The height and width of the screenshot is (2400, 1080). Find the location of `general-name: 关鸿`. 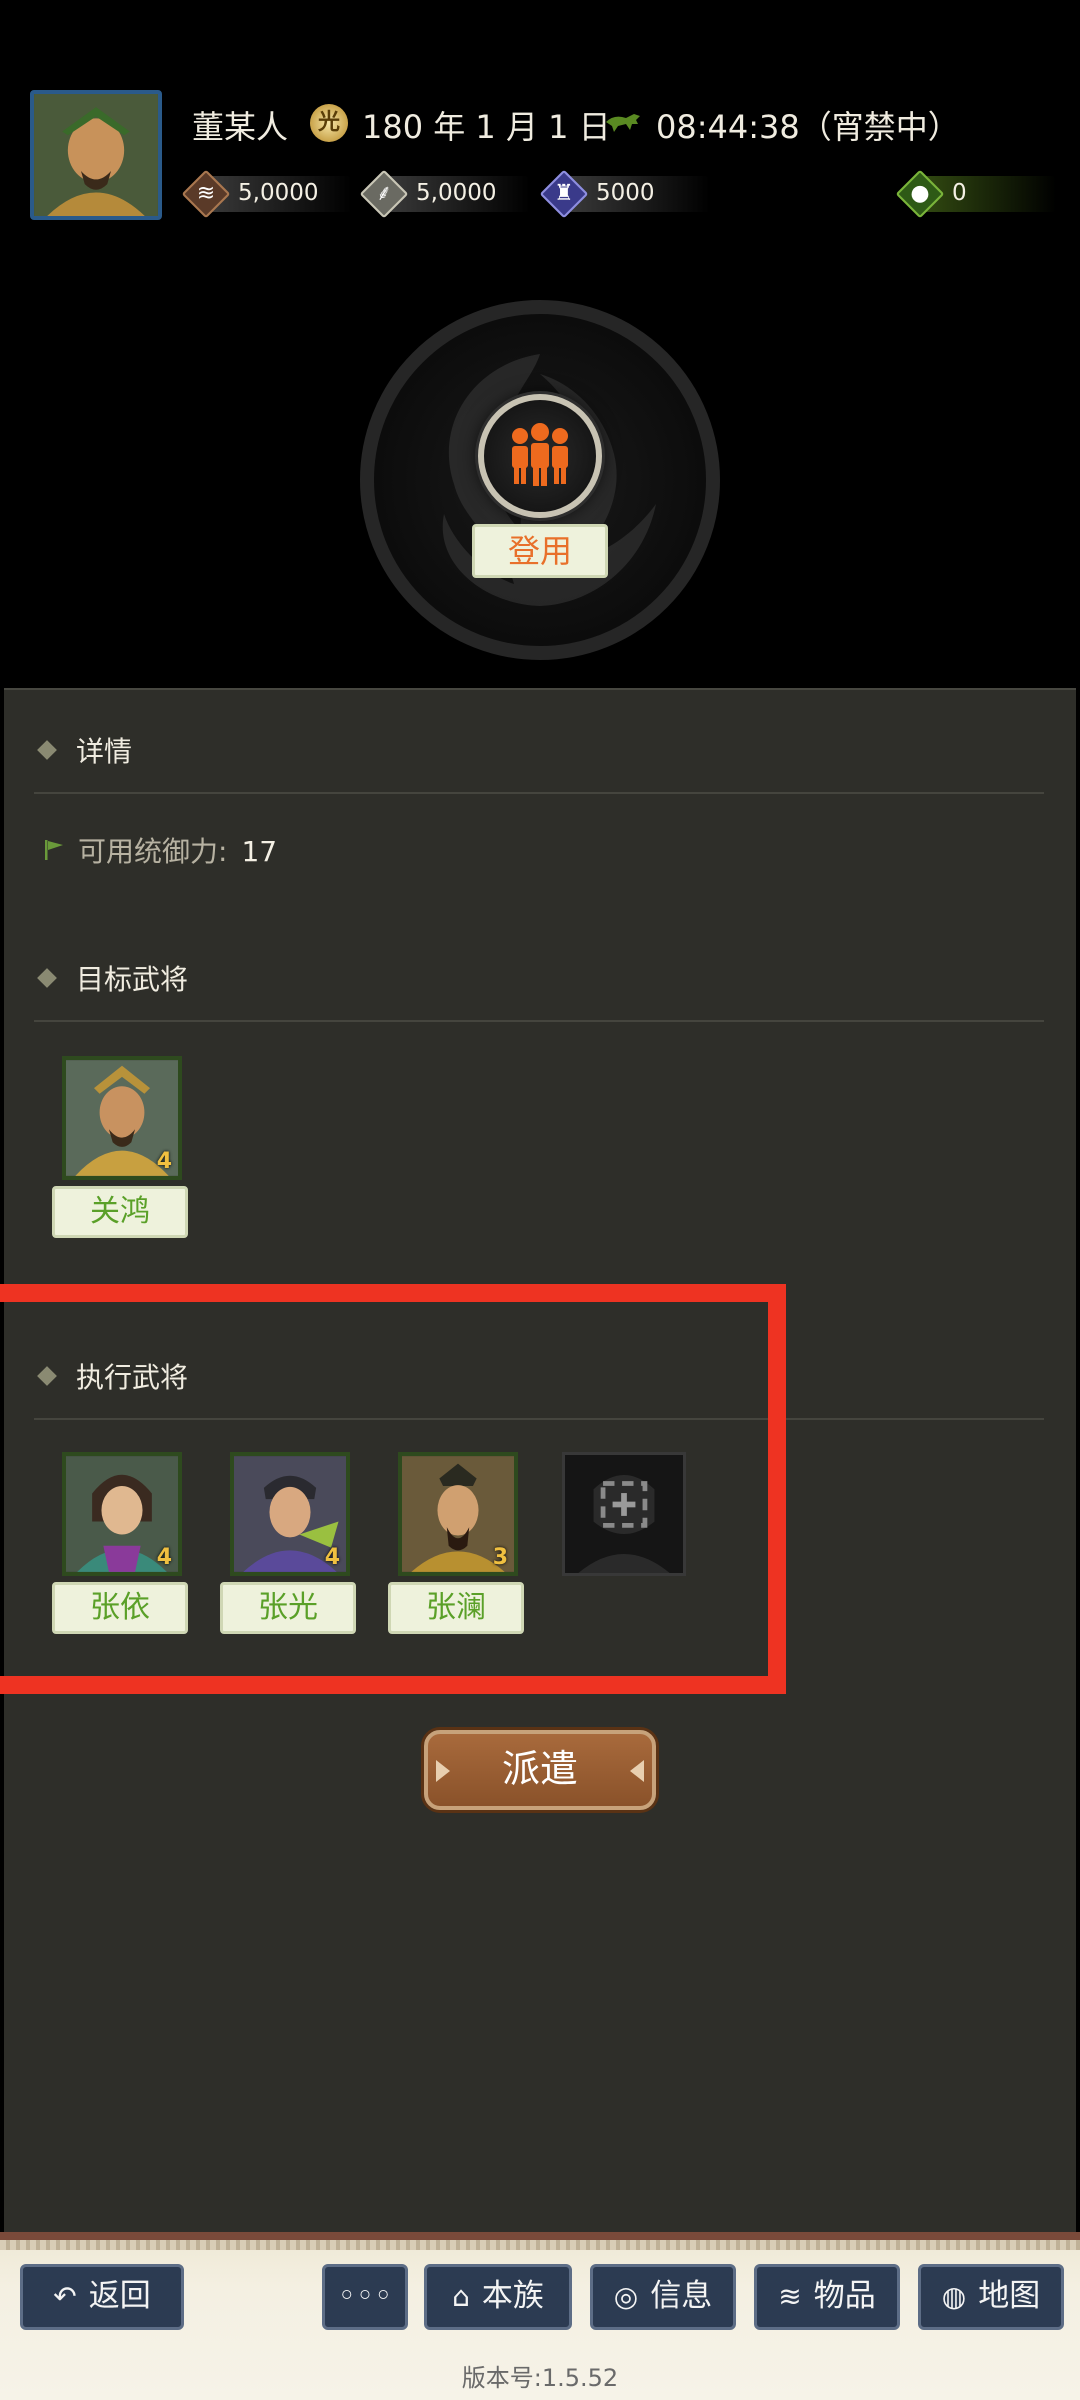

general-name: 关鸿 is located at coordinates (120, 1212).